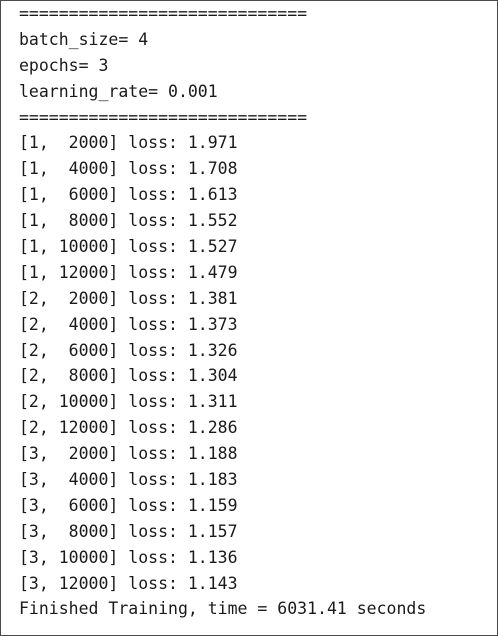 This screenshot has width=498, height=636. What do you see at coordinates (128, 402) in the screenshot?
I see `loss-line: [2, 10000] loss: 1.311` at bounding box center [128, 402].